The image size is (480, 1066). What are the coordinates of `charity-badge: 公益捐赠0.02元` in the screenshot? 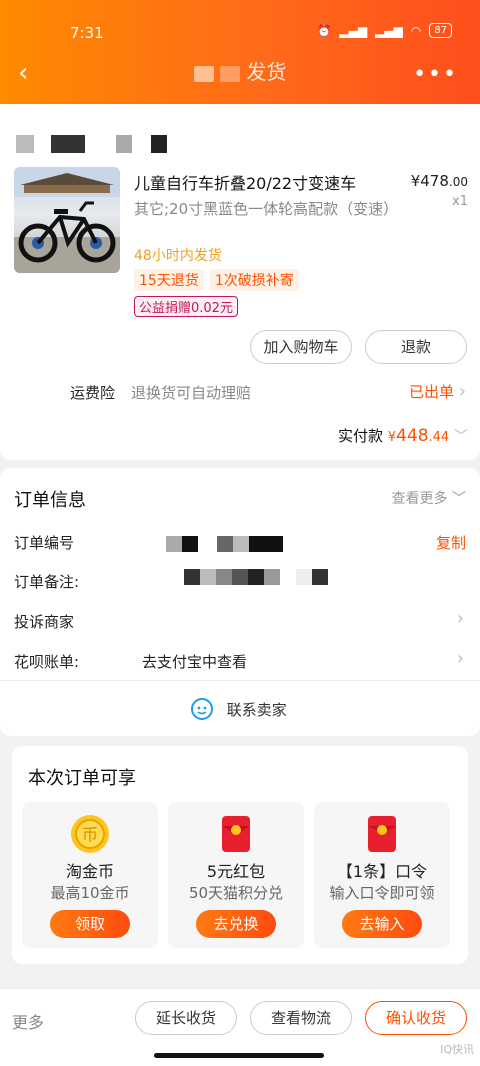 It's located at (186, 306).